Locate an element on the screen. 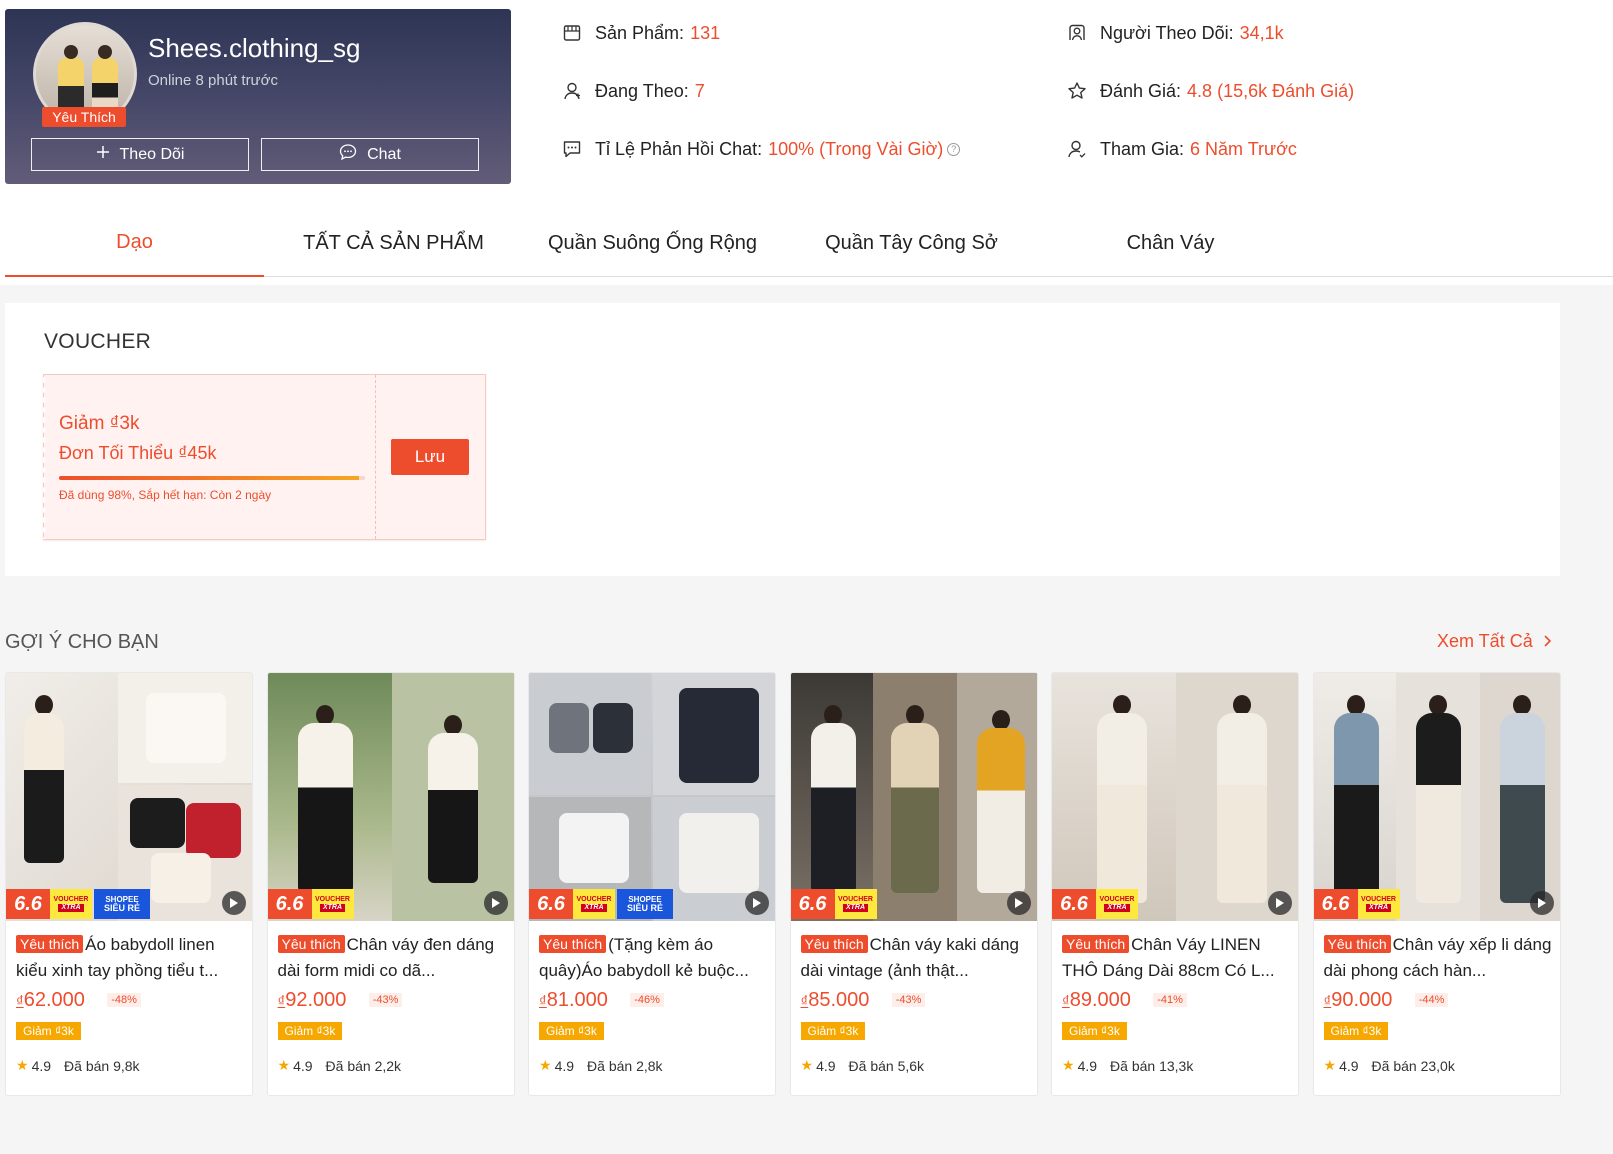  chat-bubble-icon is located at coordinates (348, 154).